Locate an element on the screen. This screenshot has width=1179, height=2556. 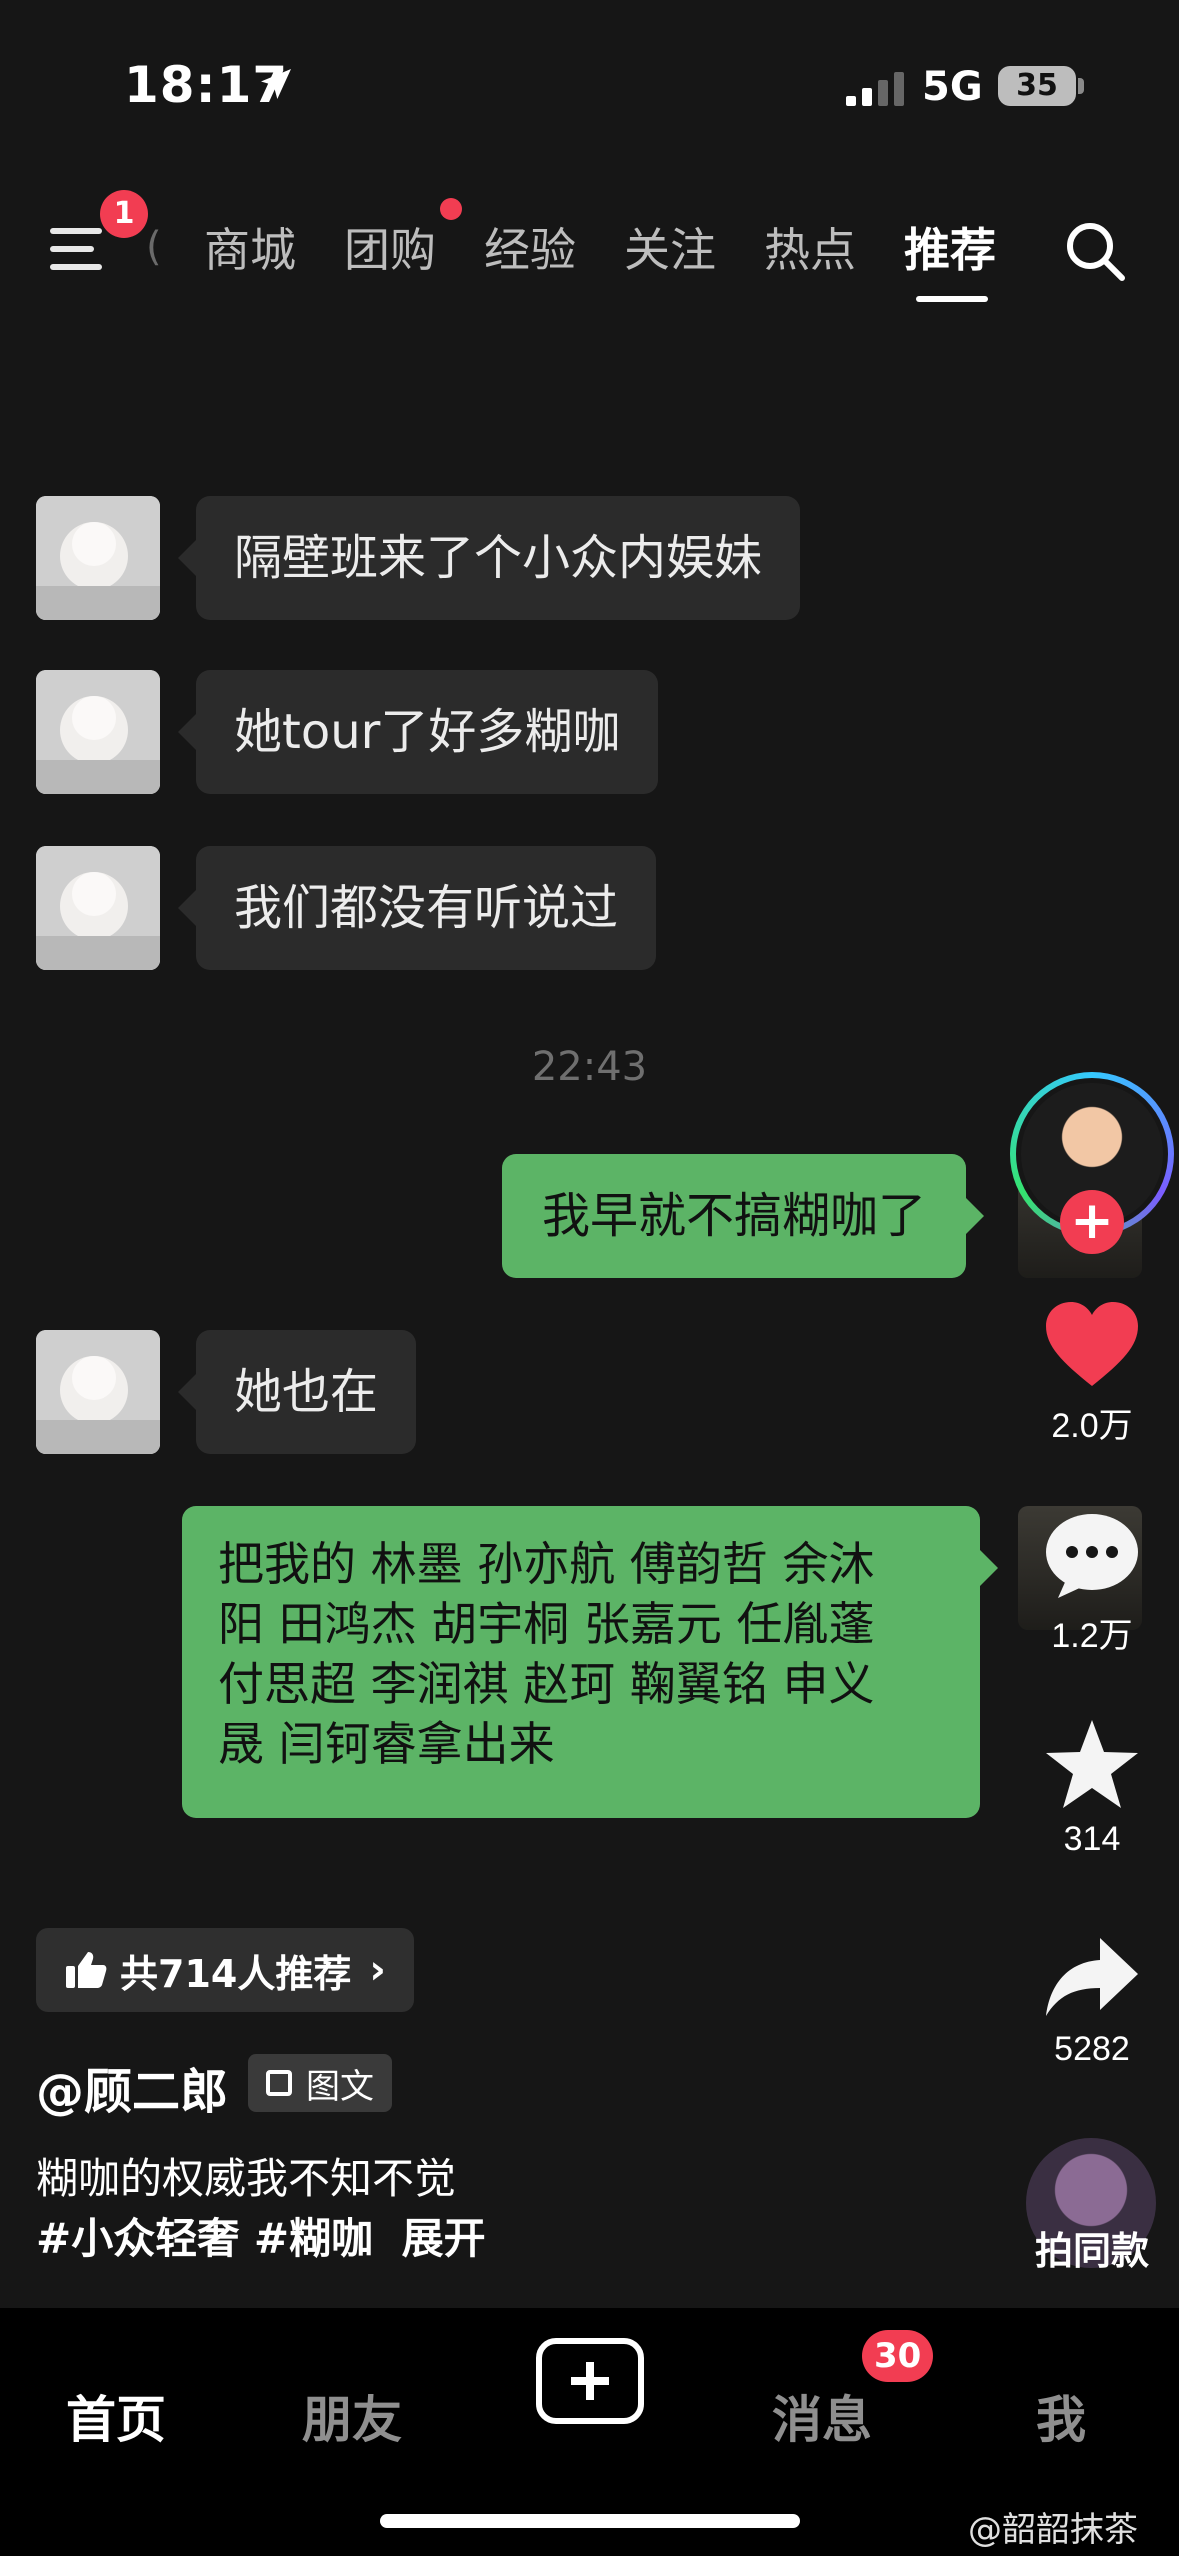
message-bubble-incoming: 她也在 is located at coordinates (297, 1392).